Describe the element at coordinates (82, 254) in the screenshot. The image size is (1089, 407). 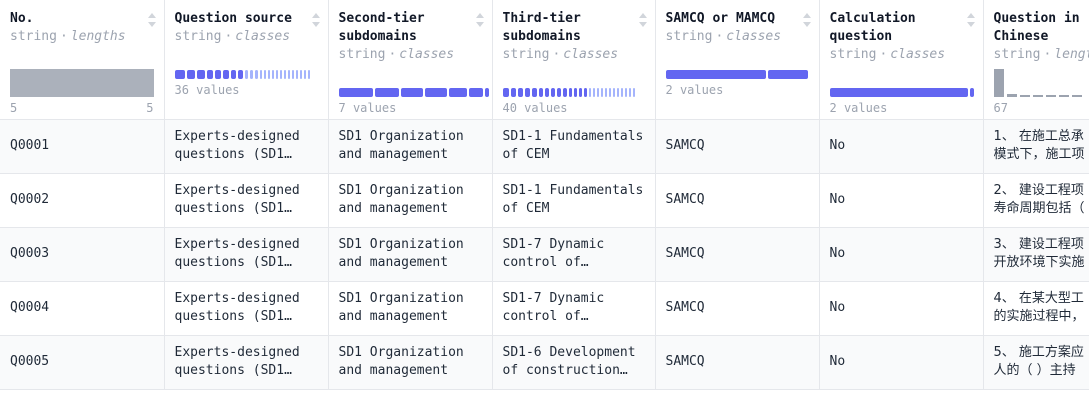
I see `cell-no: Q0003` at that location.